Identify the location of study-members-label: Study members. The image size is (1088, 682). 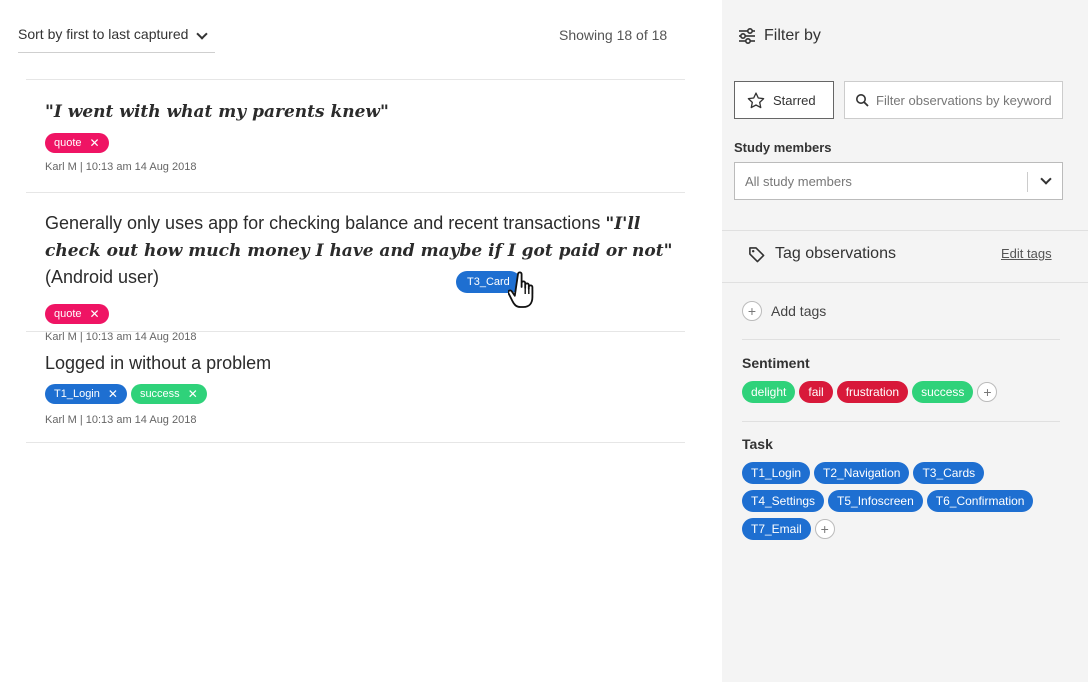
(783, 147).